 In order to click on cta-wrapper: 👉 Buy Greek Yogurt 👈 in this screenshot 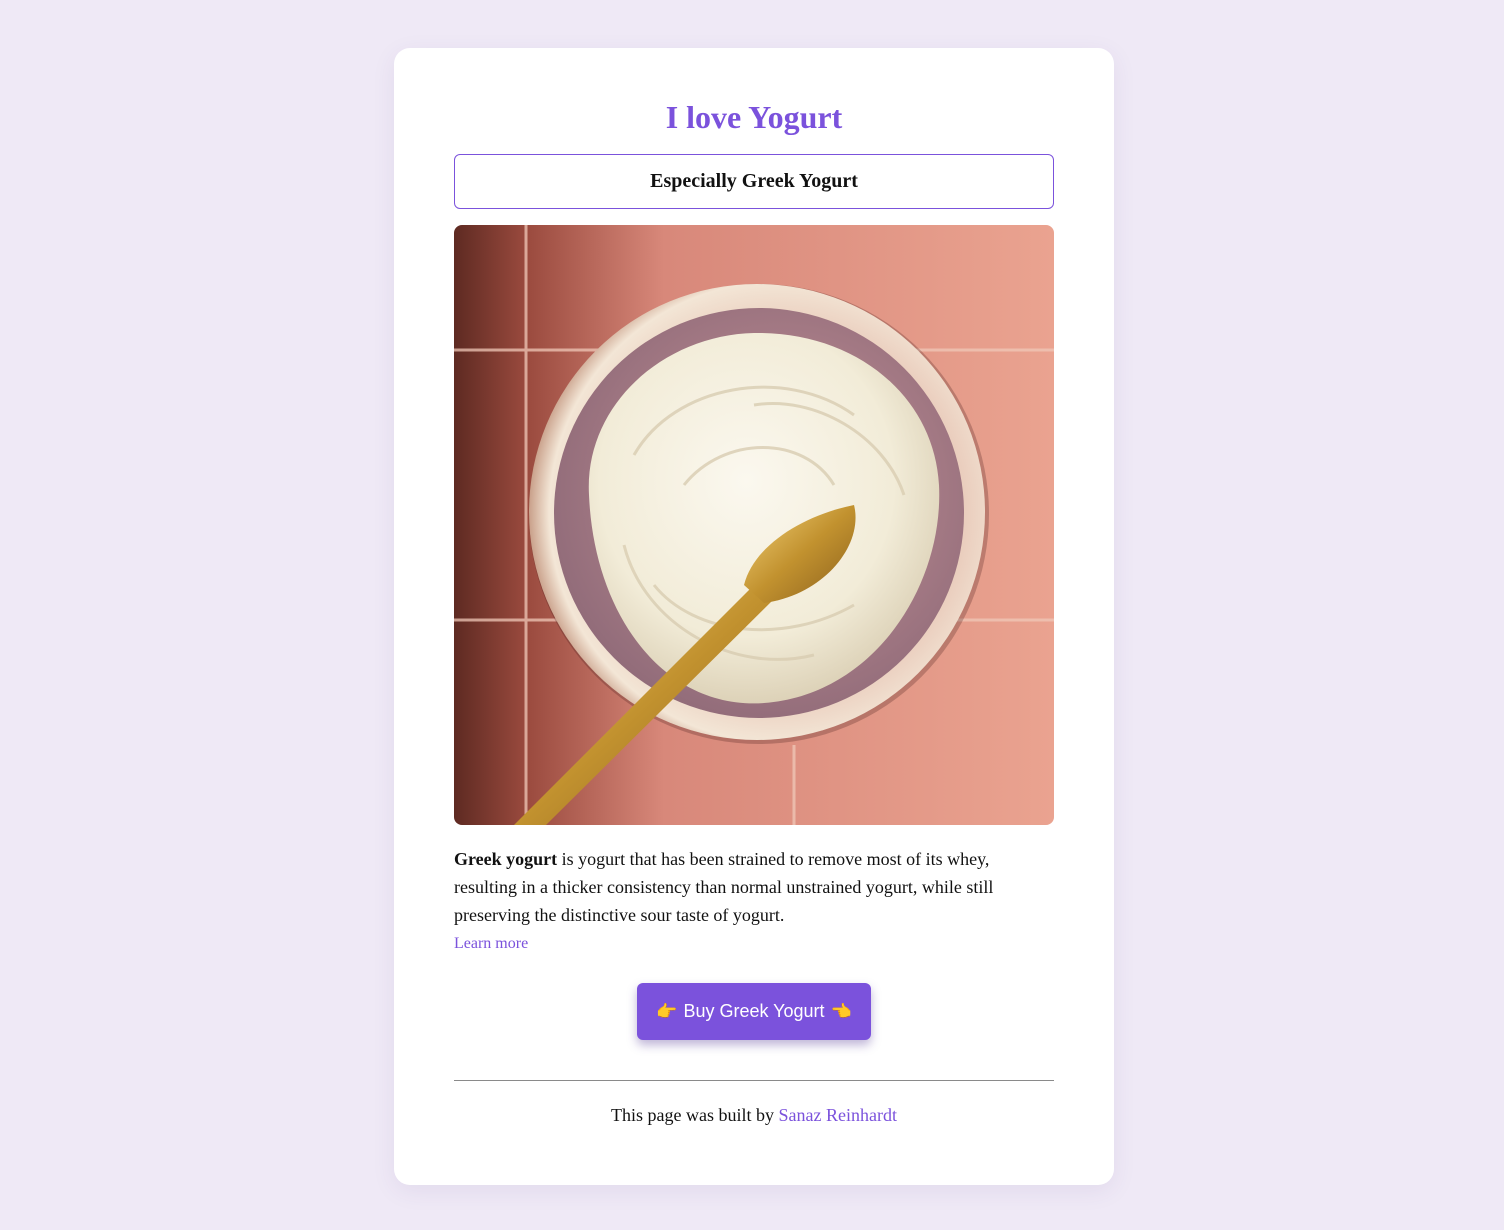, I will do `click(754, 1011)`.